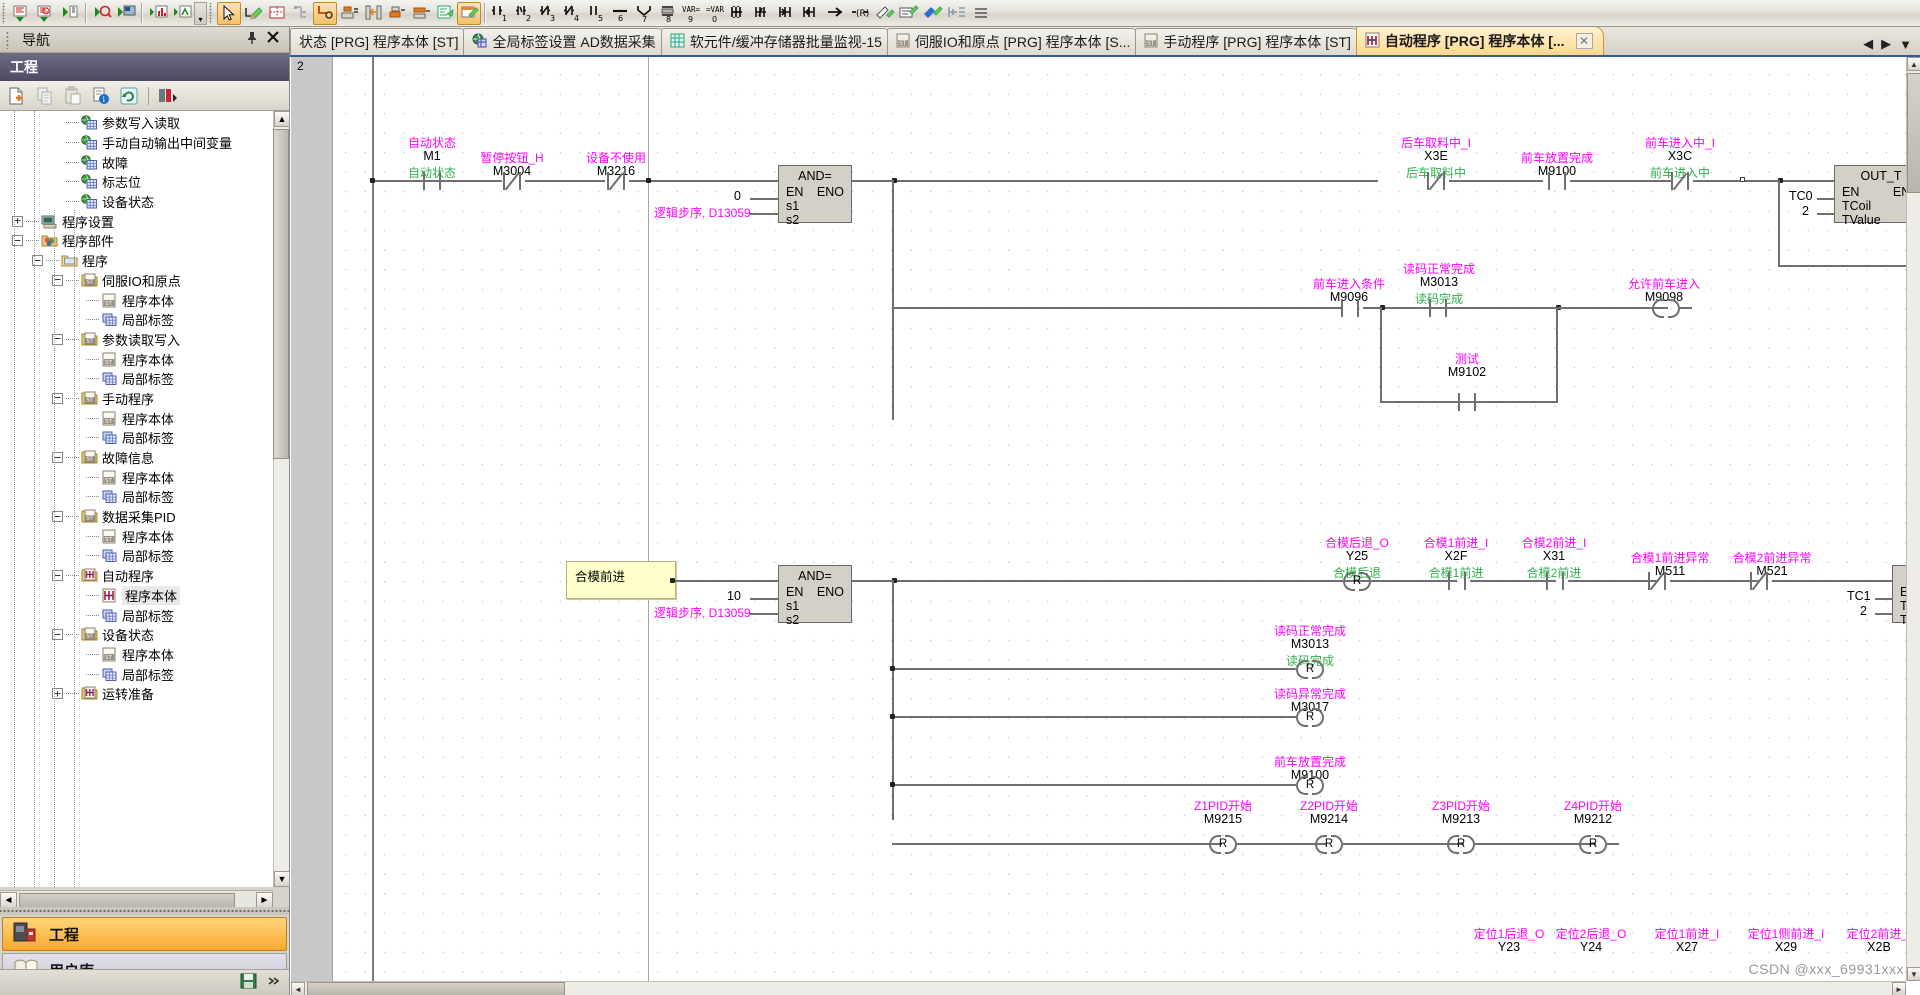 The width and height of the screenshot is (1920, 995). I want to click on branch-rise-icon, so click(789, 13).